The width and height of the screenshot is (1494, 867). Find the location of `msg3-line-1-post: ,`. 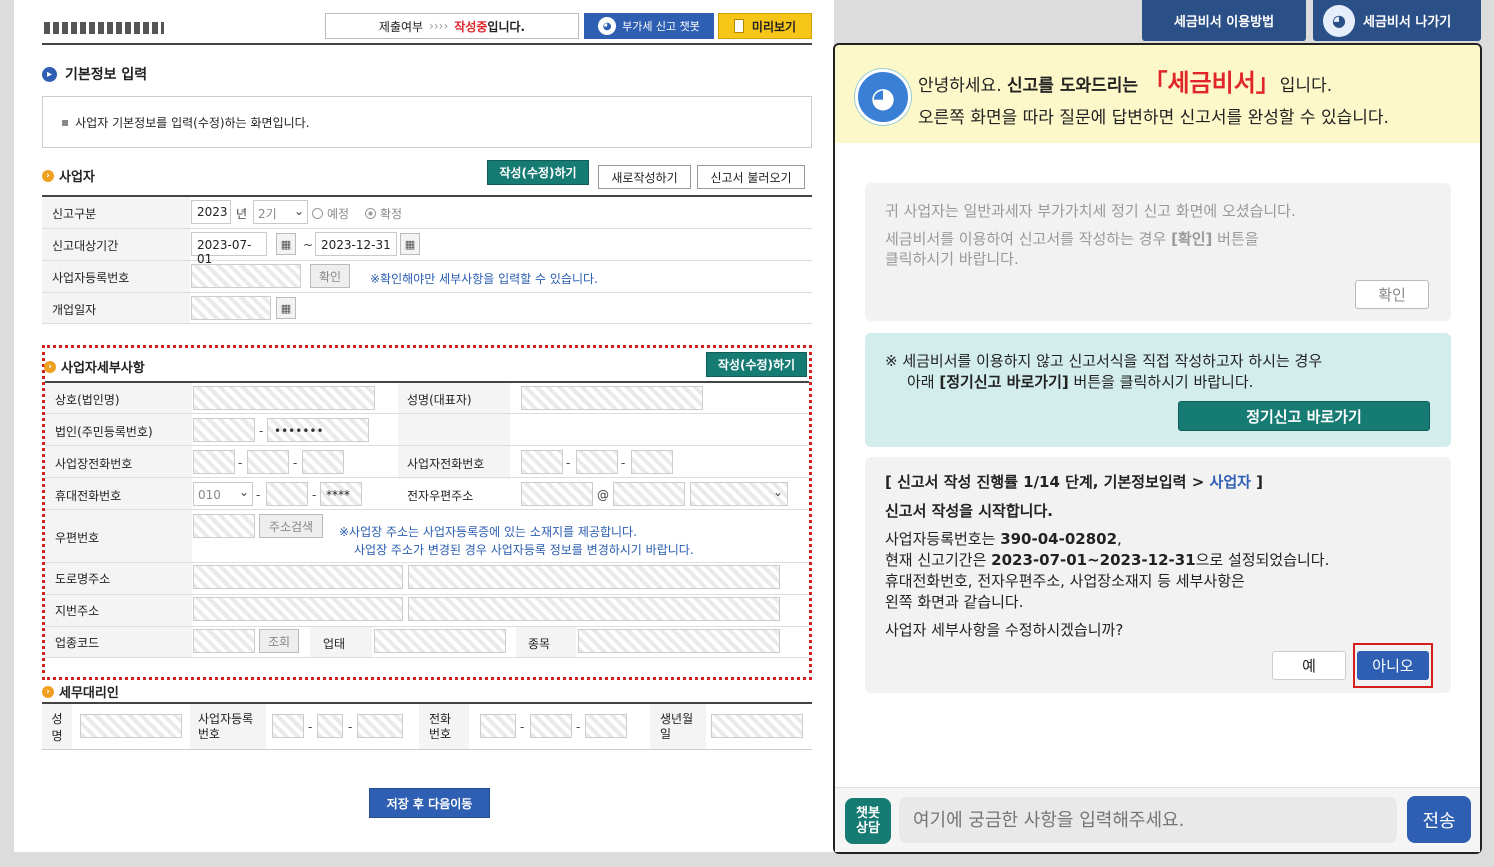

msg3-line-1-post: , is located at coordinates (1119, 539).